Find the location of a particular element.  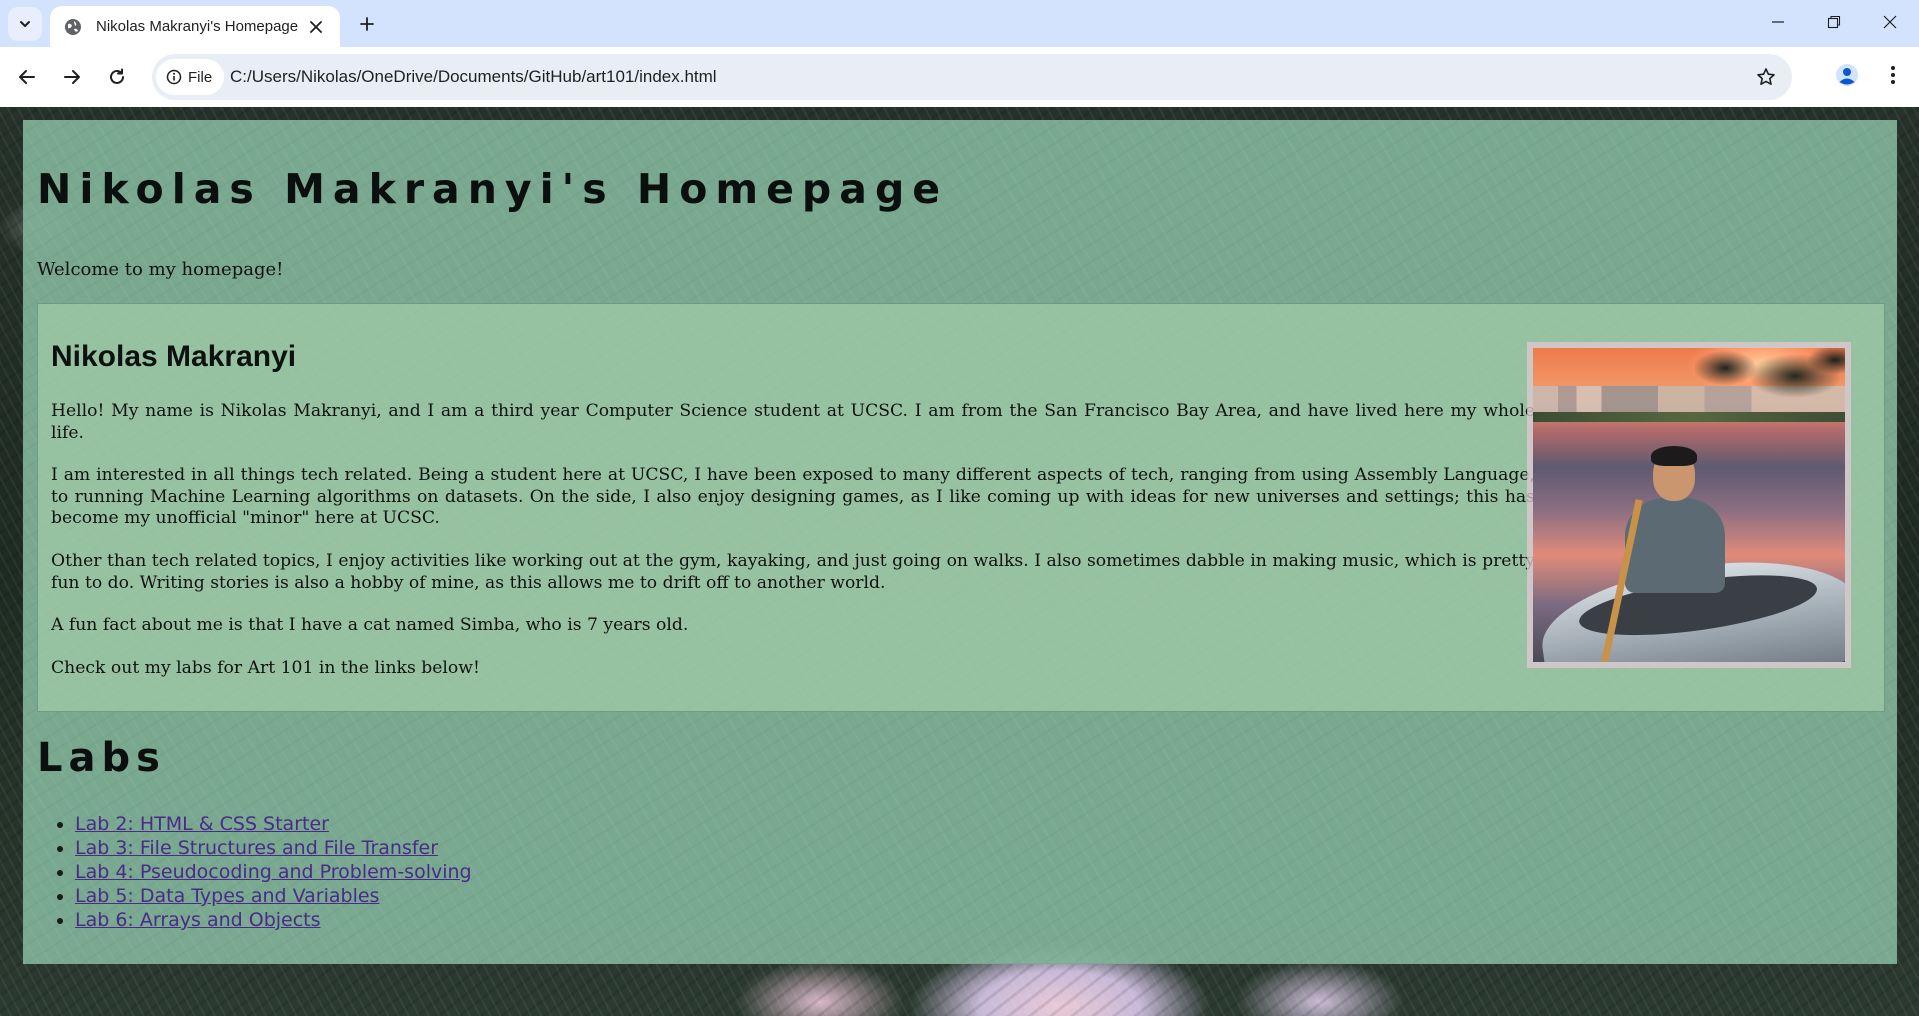

restore-button is located at coordinates (1834, 22).